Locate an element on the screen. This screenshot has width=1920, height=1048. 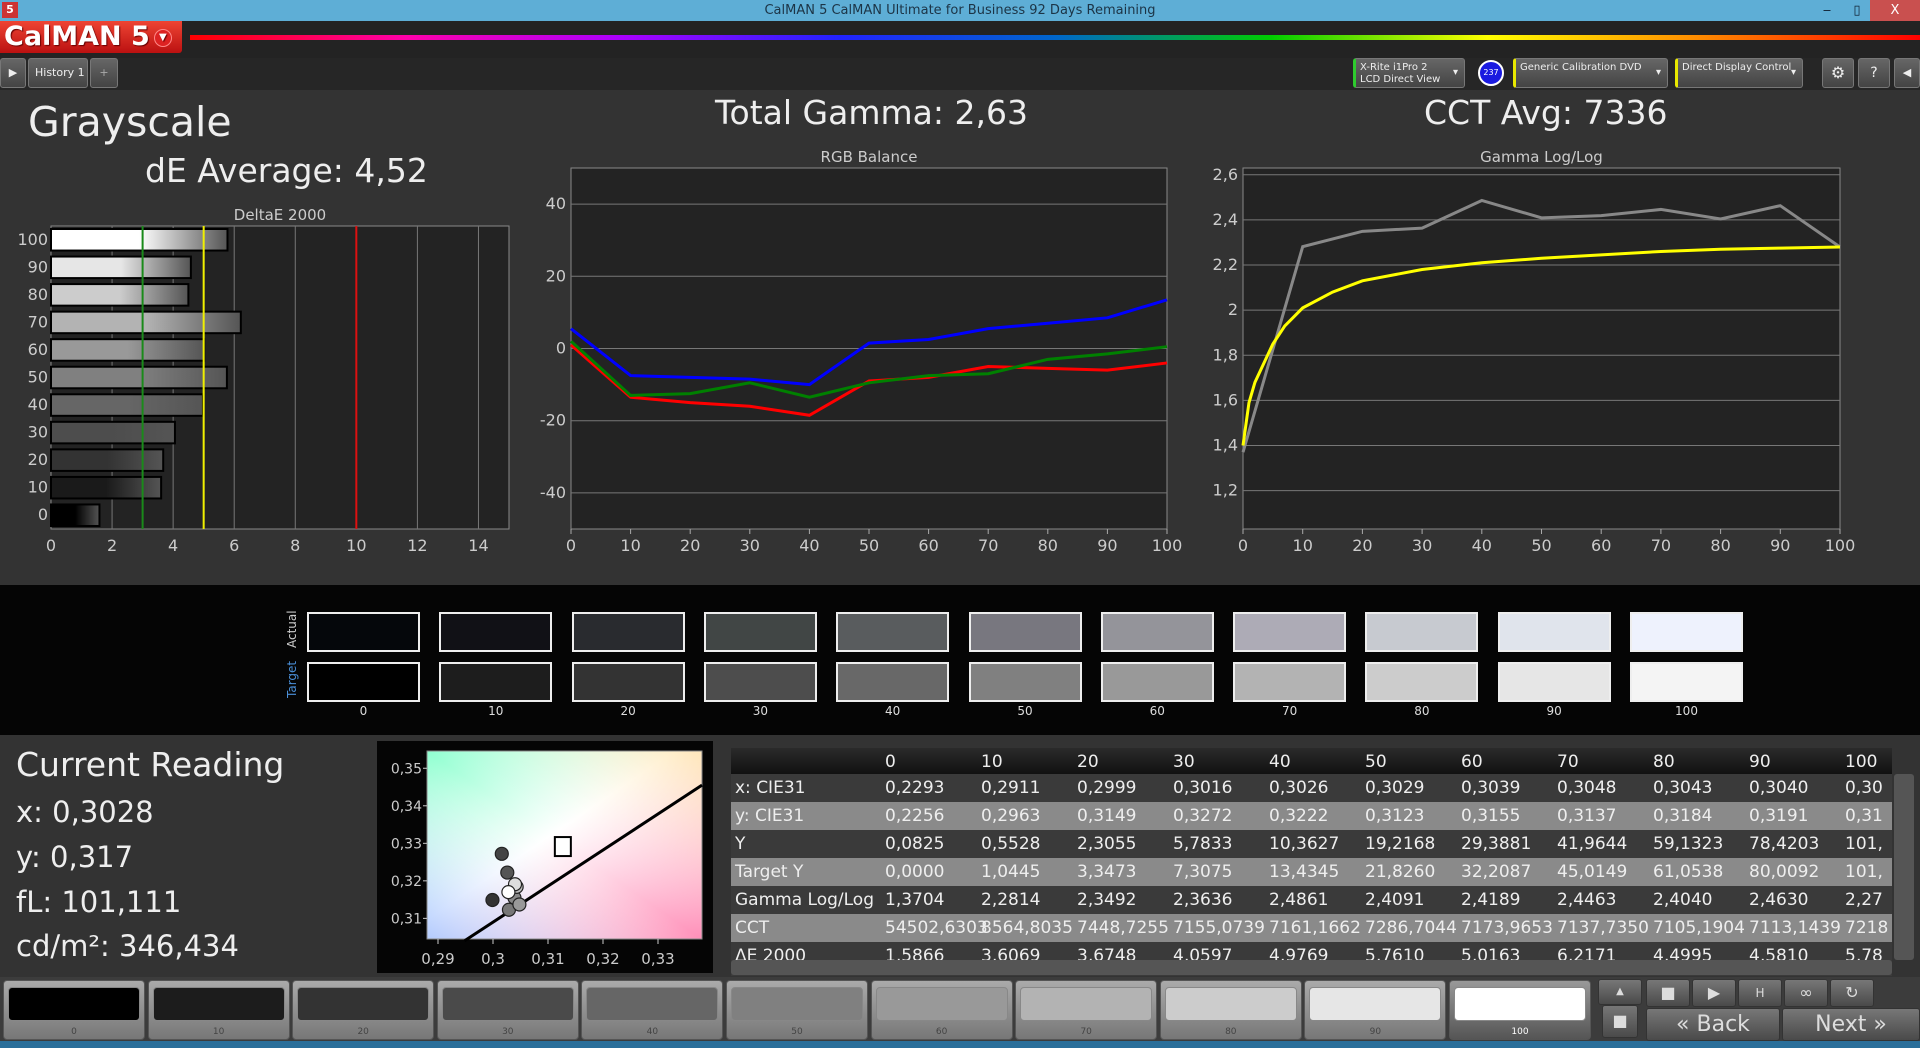
loop-icon: ∞ is located at coordinates (1806, 993).